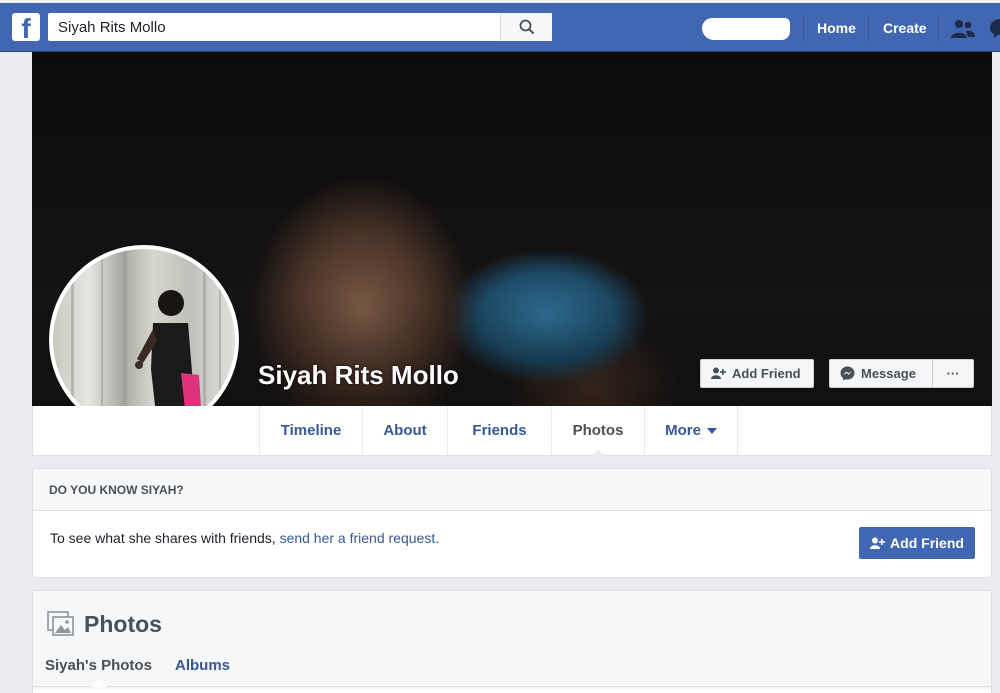  I want to click on profile-tabs-bar: Timeline About Friends Photos More, so click(512, 431).